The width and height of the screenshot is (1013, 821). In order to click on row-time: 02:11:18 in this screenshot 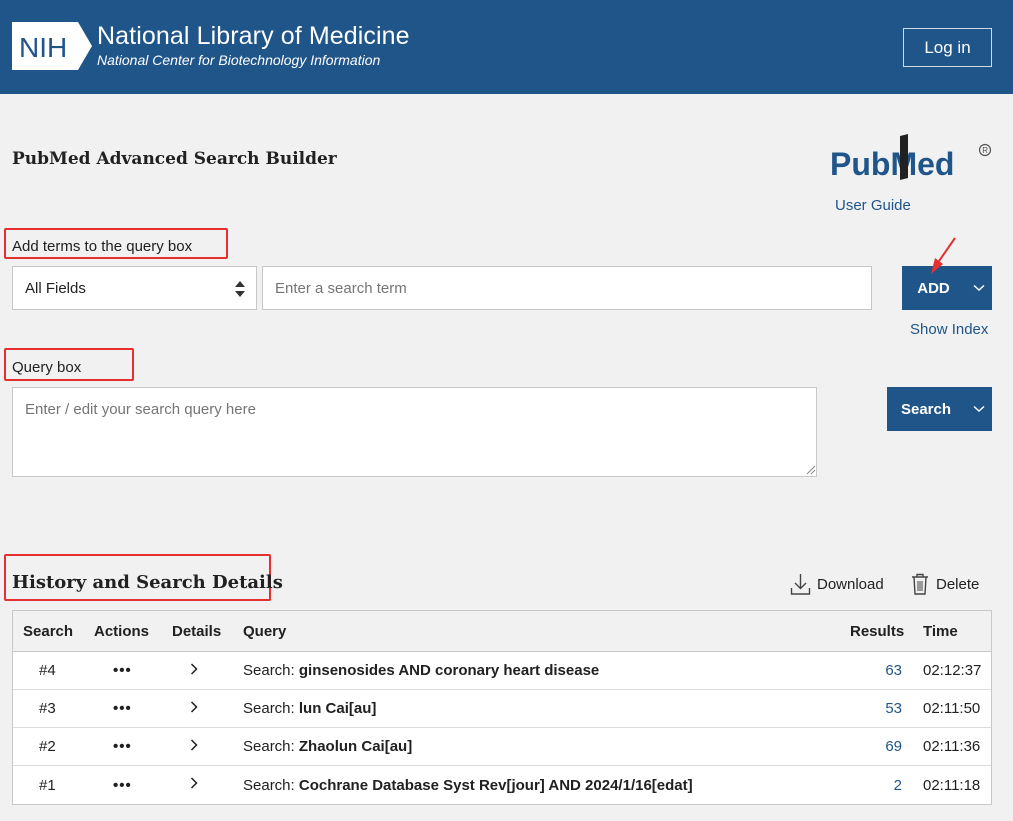, I will do `click(952, 785)`.